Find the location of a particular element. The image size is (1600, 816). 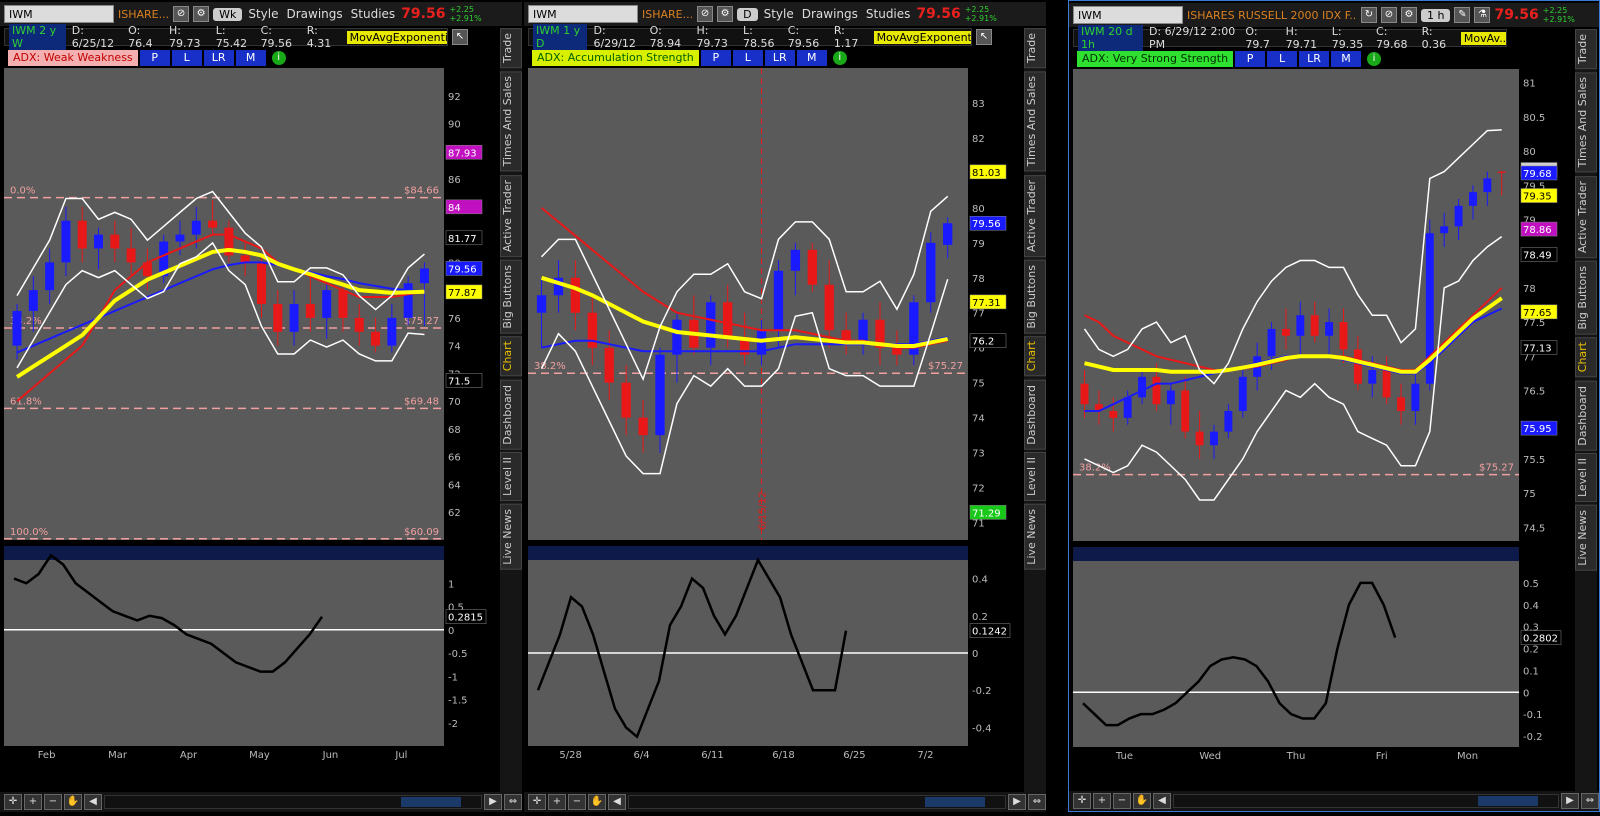

drawings-icon: ✎ is located at coordinates (1462, 15).